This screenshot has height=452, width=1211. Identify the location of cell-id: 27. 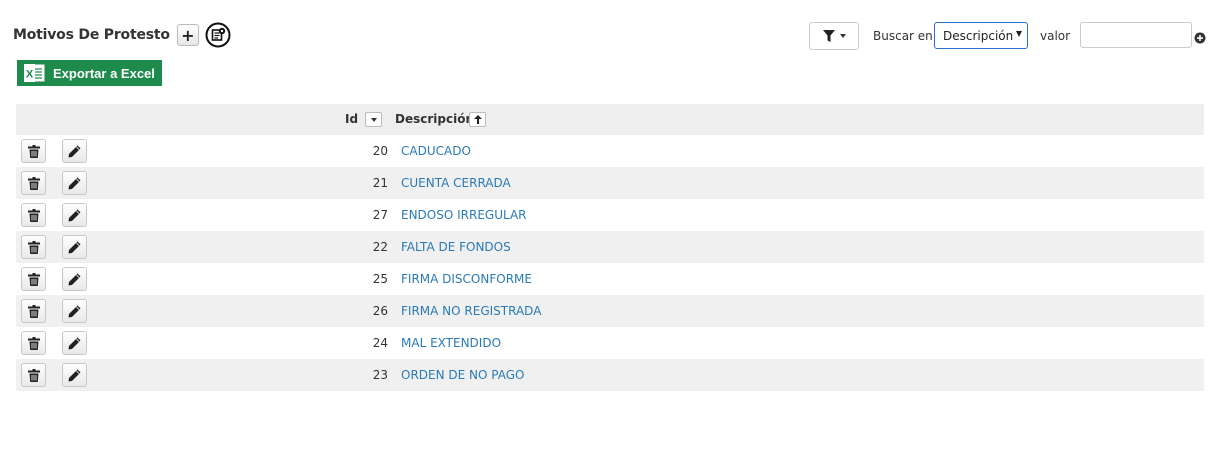
(380, 215).